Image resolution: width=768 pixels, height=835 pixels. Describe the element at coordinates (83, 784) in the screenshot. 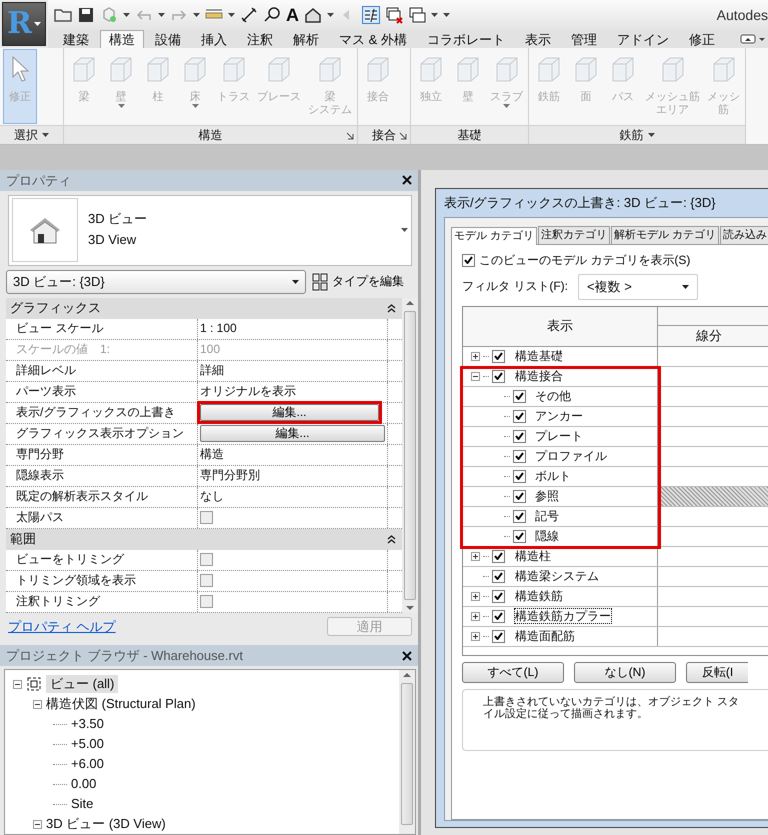

I see `tree-item: 0.00` at that location.